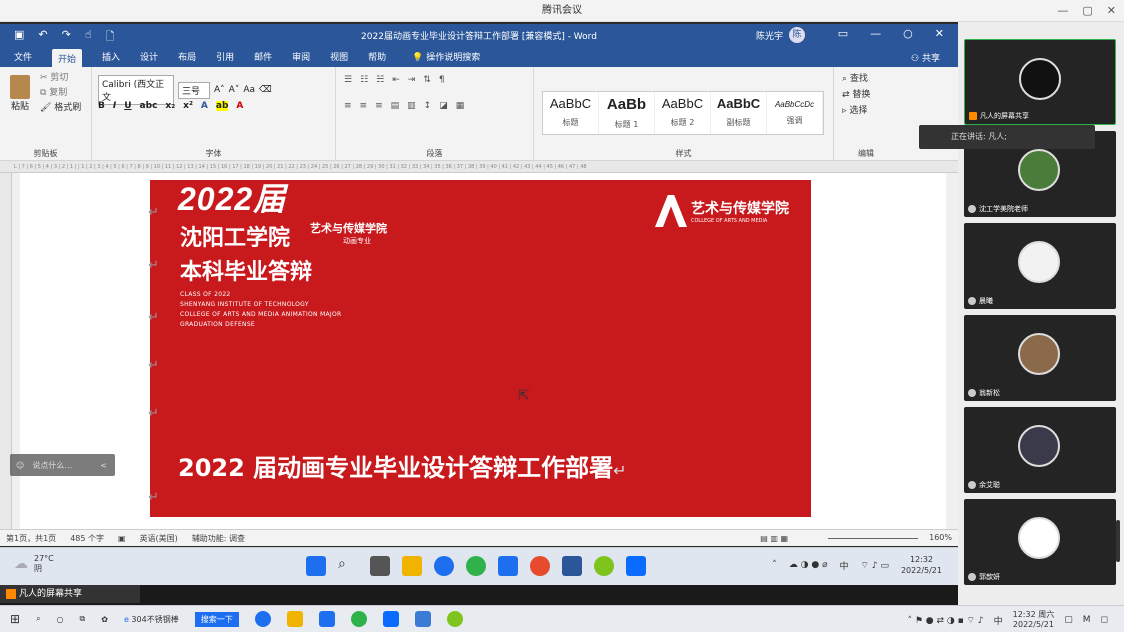  I want to click on font-size-select: 三号, so click(194, 90).